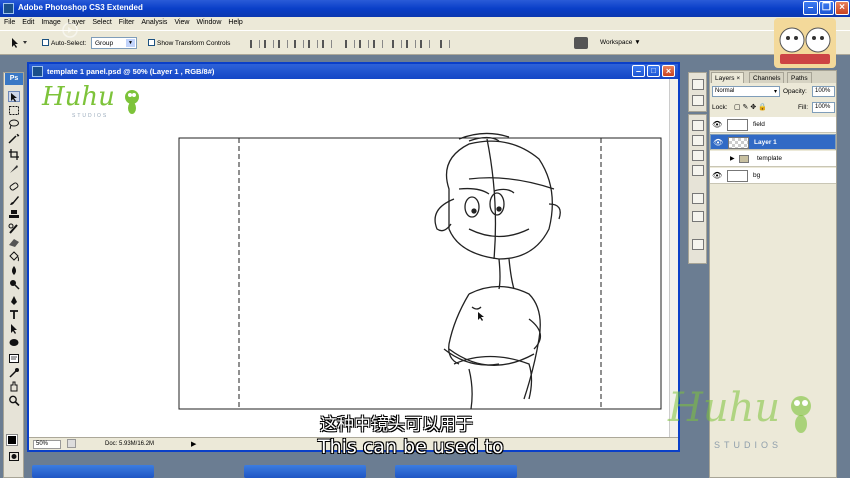 The width and height of the screenshot is (850, 478). I want to click on folder-icon, so click(744, 159).